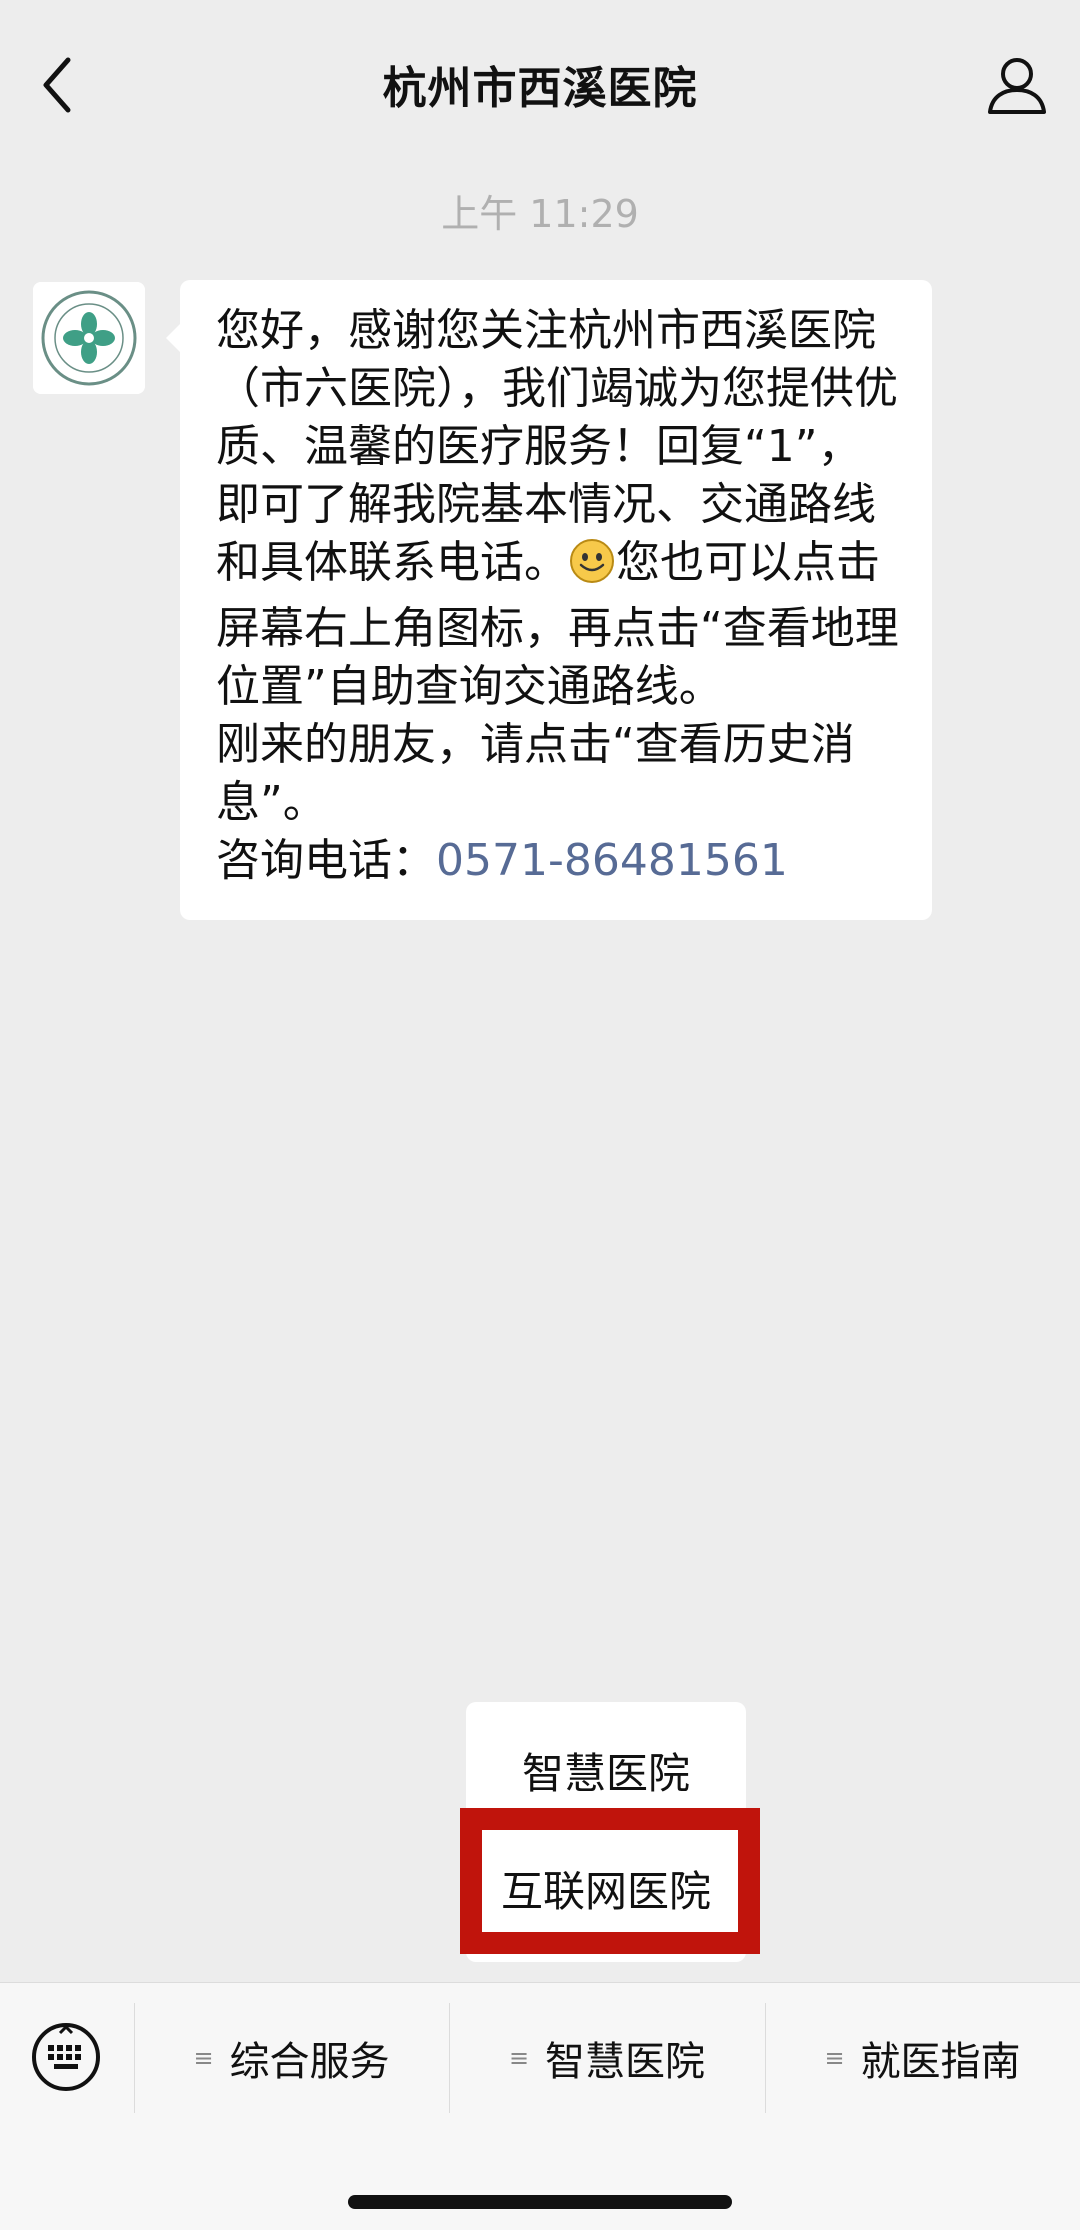  I want to click on person-icon, so click(1017, 86).